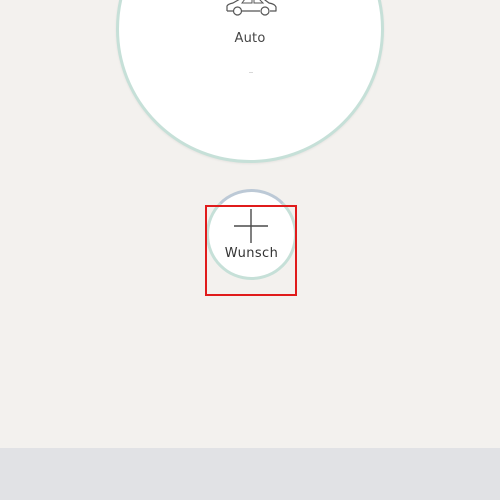 Image resolution: width=500 pixels, height=500 pixels. Describe the element at coordinates (251, 8) in the screenshot. I see `car-icon` at that location.